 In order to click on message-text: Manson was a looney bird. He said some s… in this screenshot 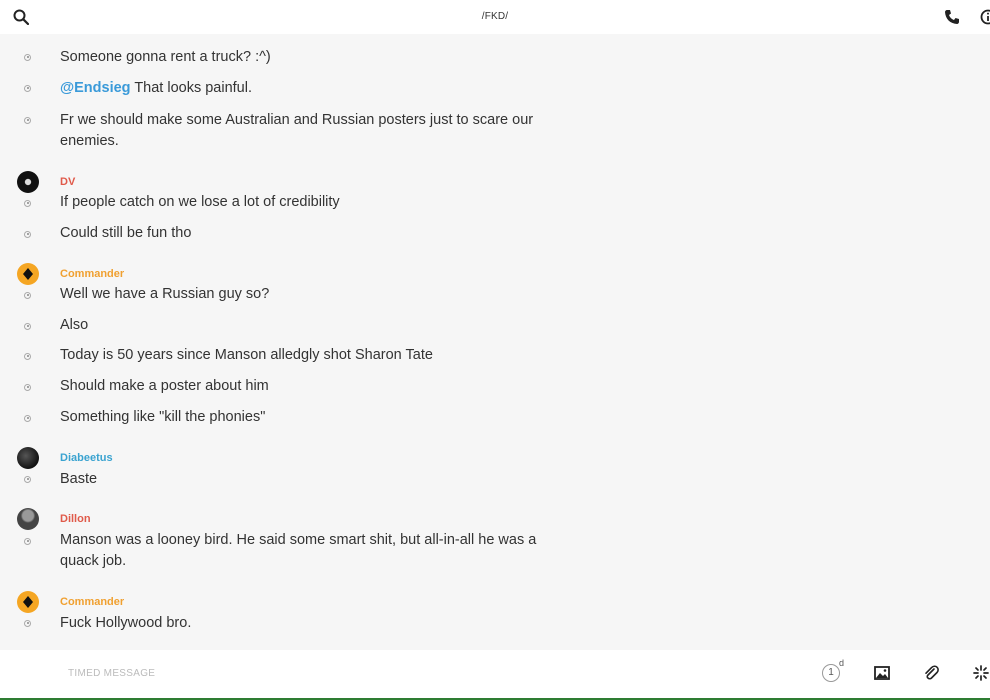, I will do `click(298, 550)`.